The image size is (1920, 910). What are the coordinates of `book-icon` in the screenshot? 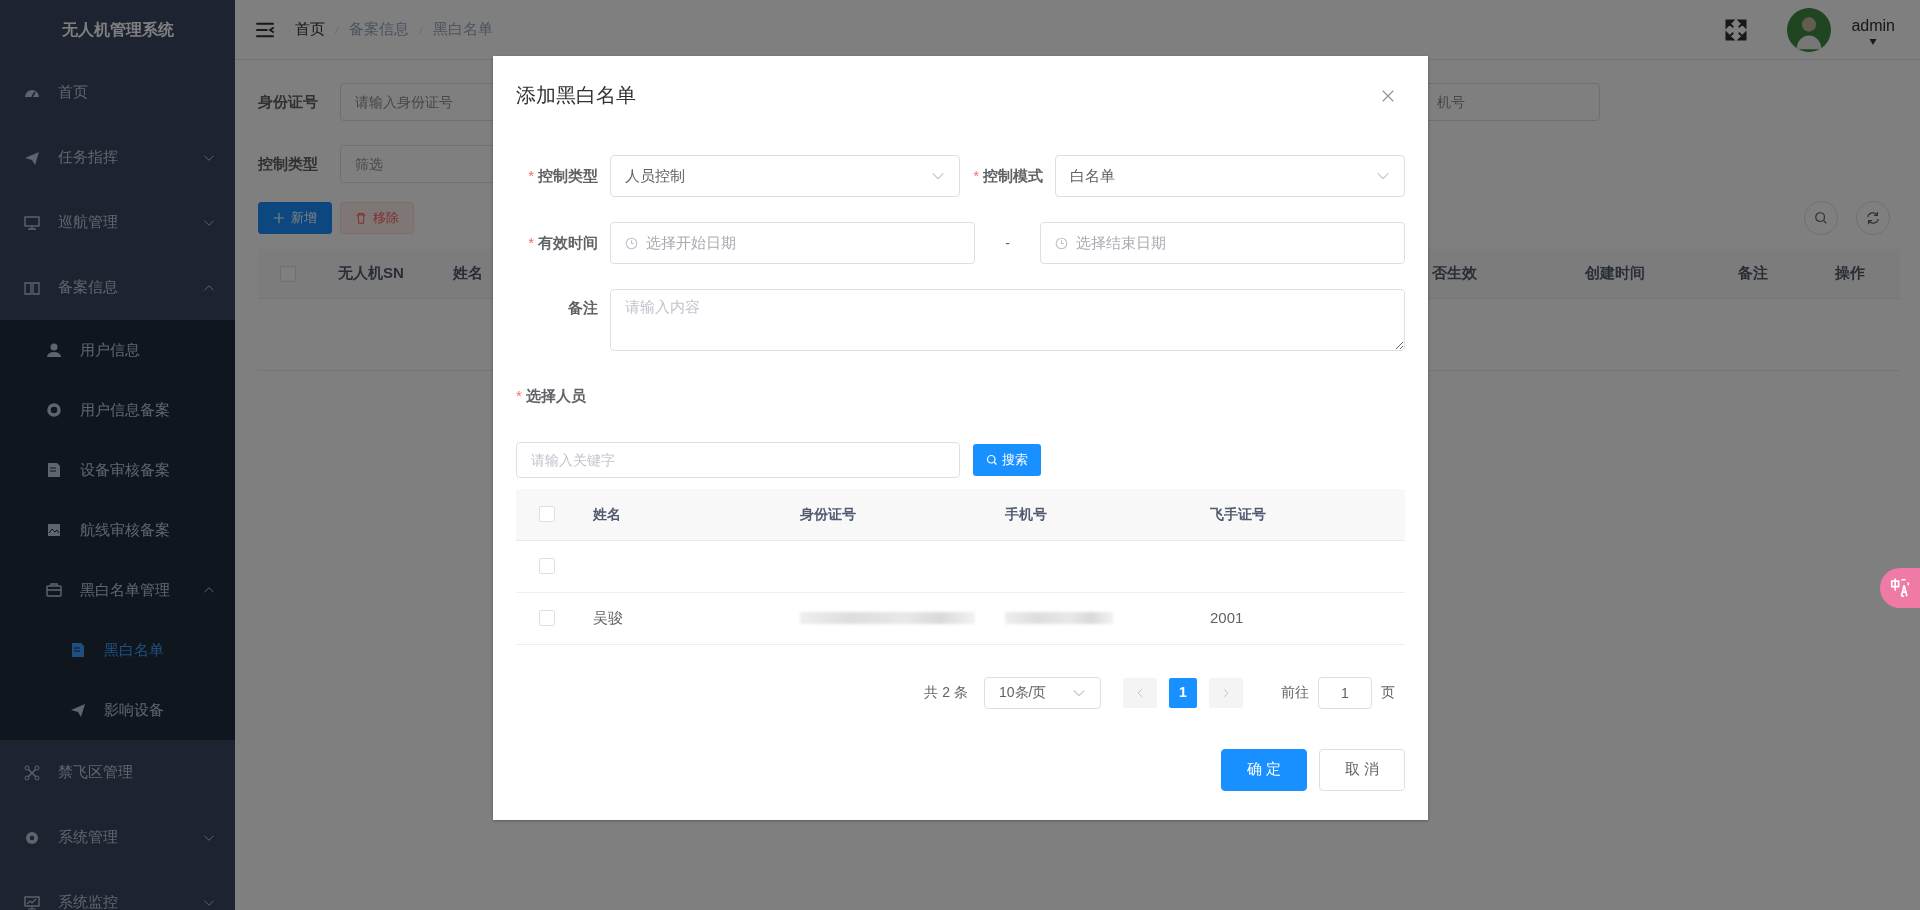 It's located at (32, 287).